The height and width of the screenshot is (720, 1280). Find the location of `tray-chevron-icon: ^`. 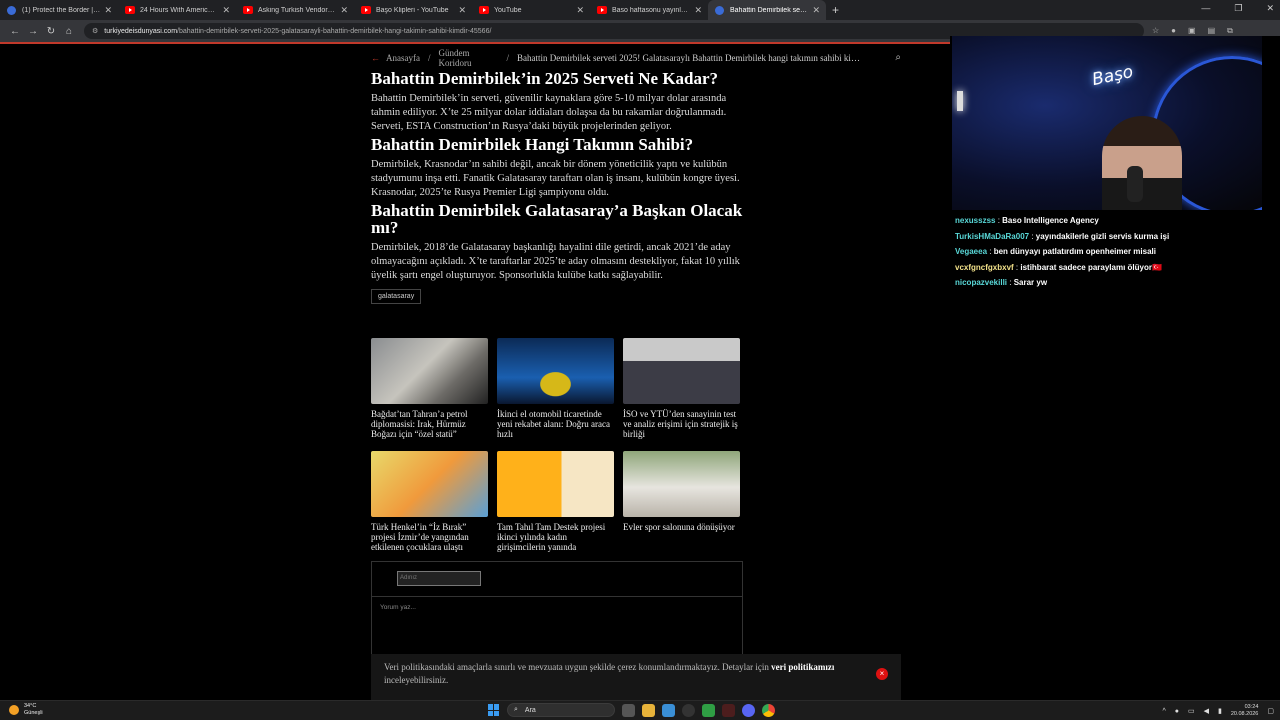

tray-chevron-icon: ^ is located at coordinates (1163, 711).